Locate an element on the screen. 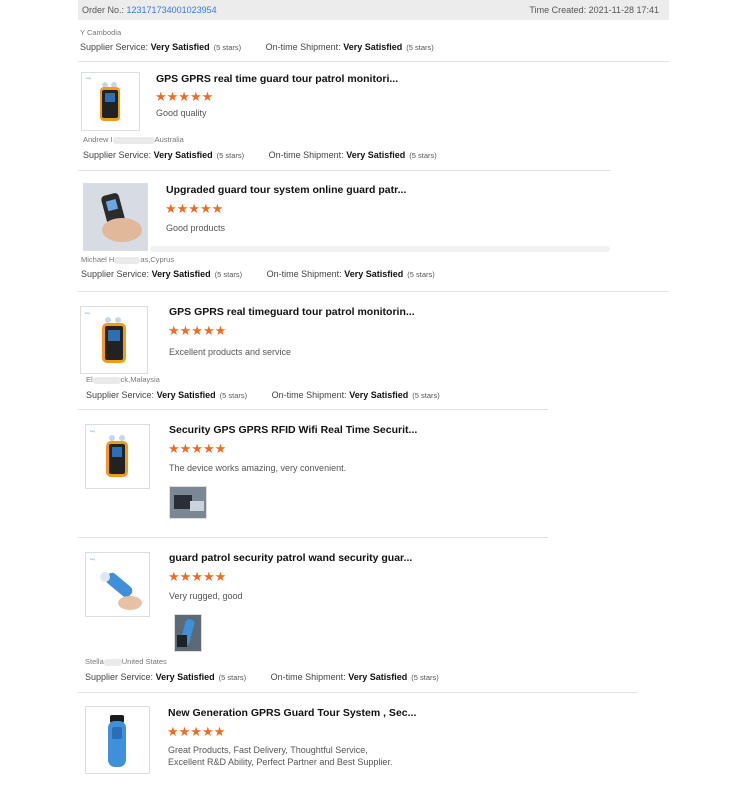  order-number-row: Order No.: 123171734001023954 is located at coordinates (149, 10).